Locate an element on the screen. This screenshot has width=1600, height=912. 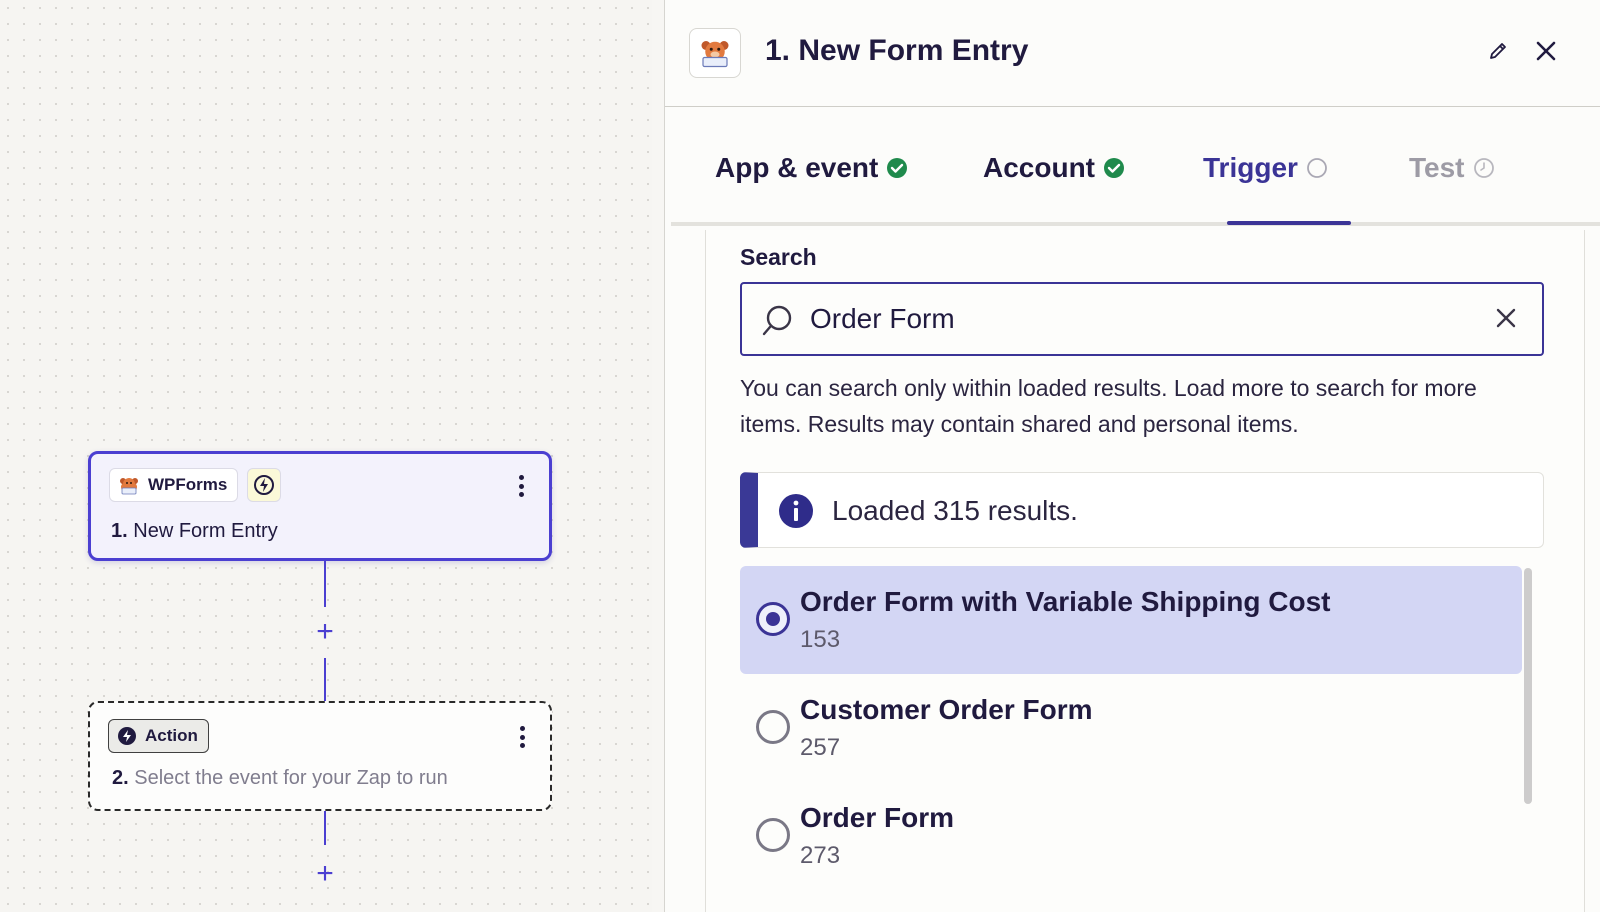
tab-label: App & event is located at coordinates (797, 167).